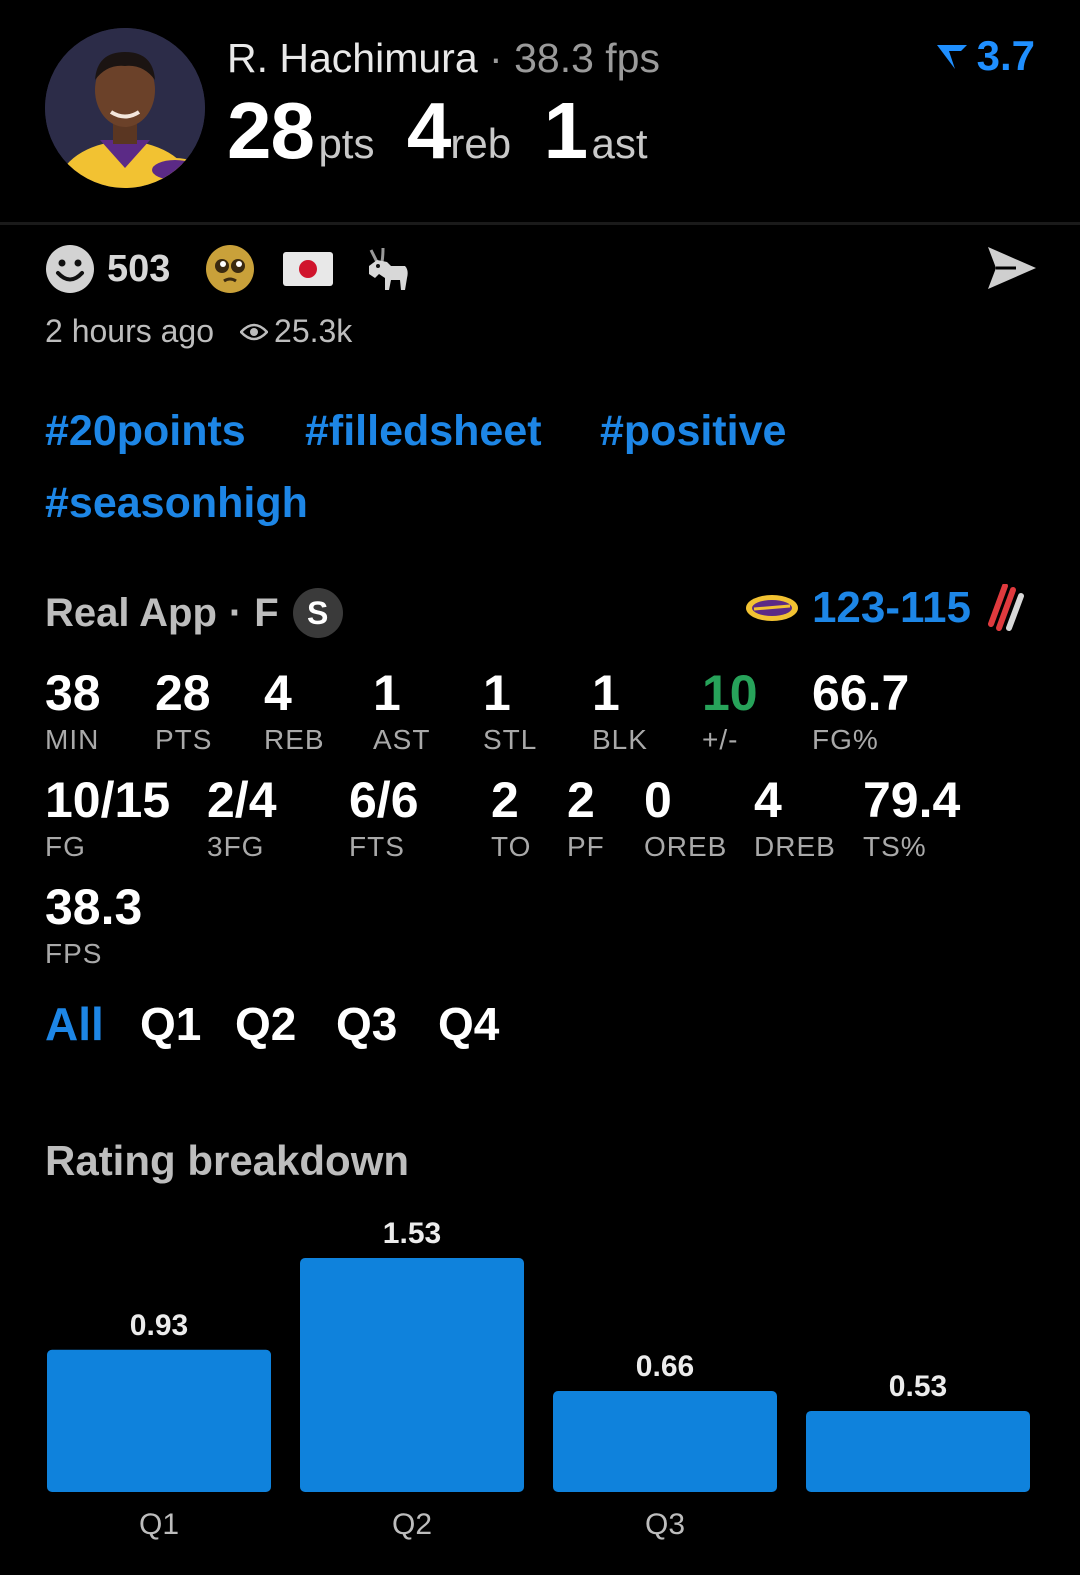 This screenshot has height=1575, width=1080. I want to click on rating-value: 3.7, so click(1005, 55).